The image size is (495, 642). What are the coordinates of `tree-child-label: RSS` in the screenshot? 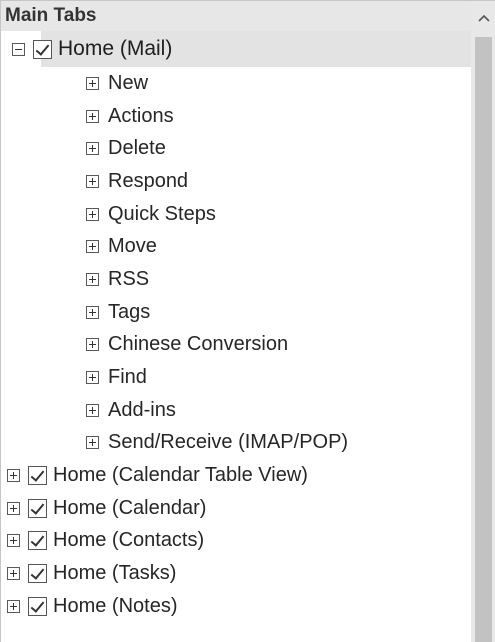 It's located at (129, 278).